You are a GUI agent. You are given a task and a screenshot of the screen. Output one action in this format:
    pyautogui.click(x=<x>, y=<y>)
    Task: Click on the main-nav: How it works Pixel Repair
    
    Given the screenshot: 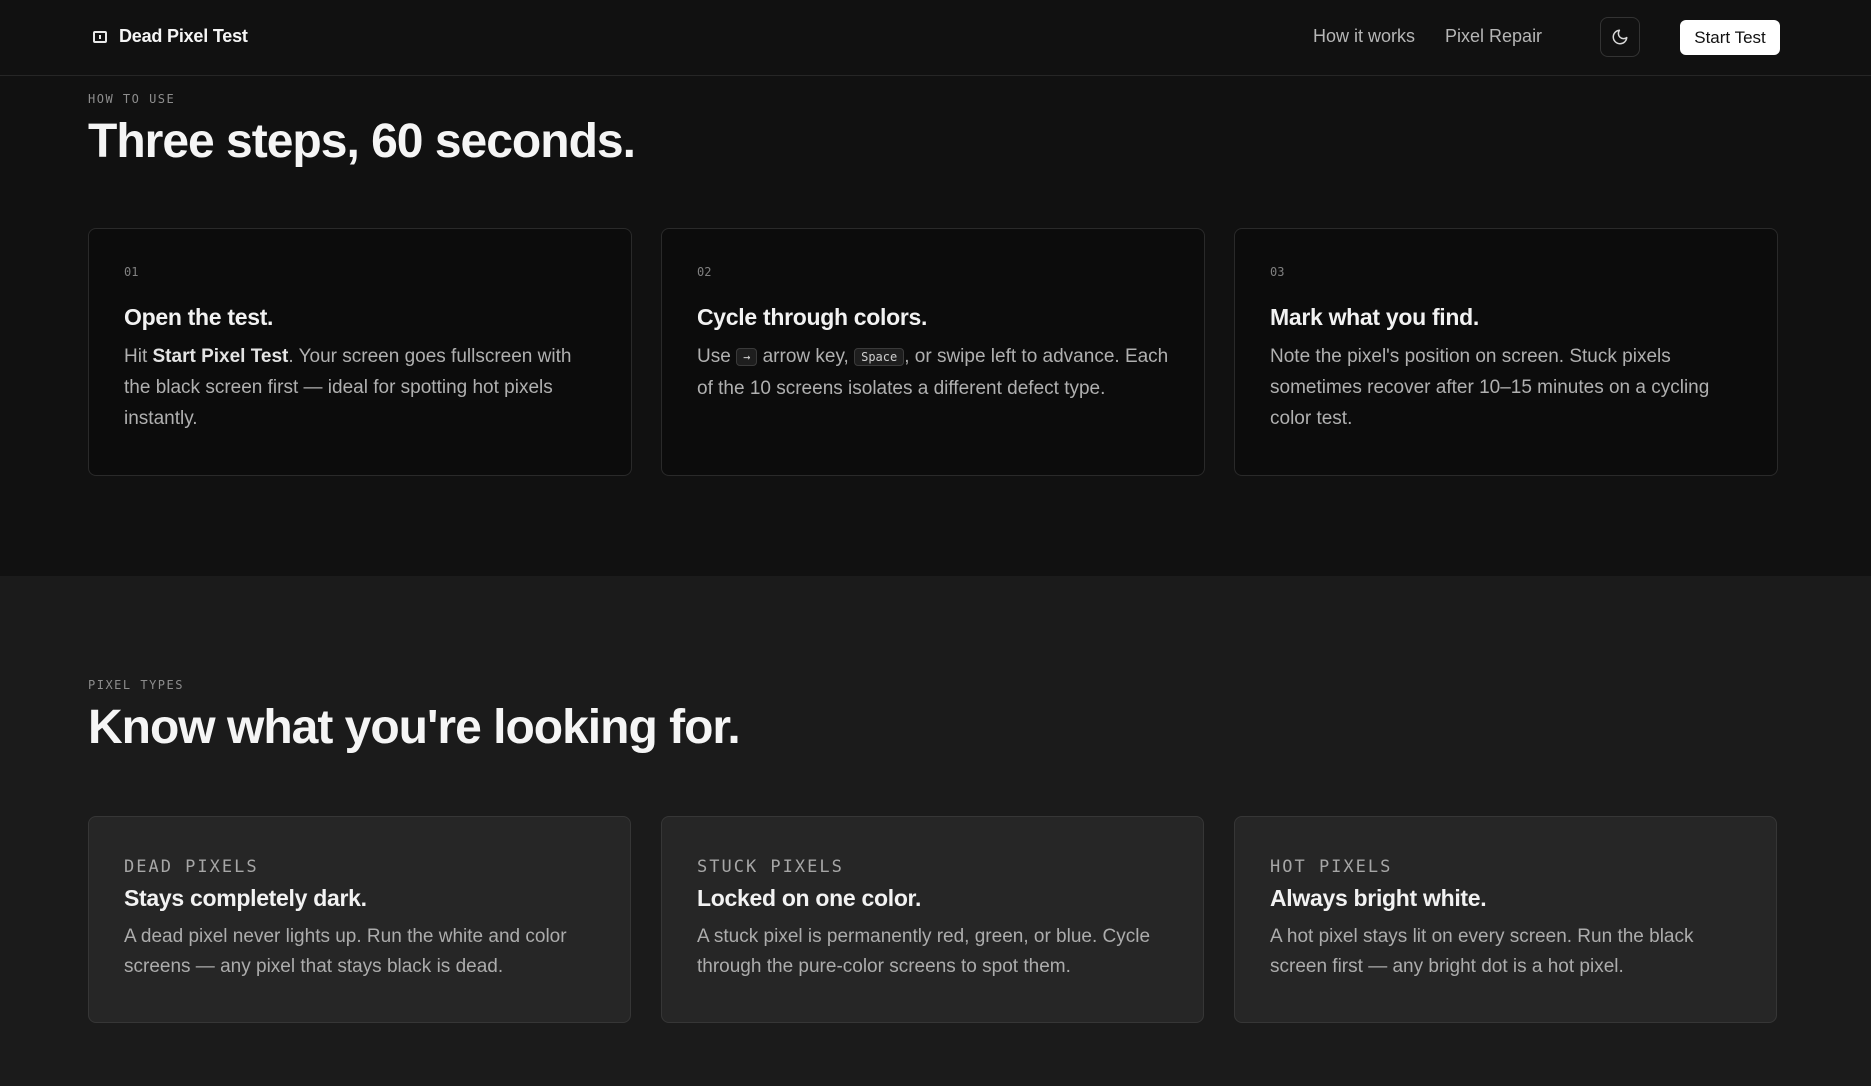 What is the action you would take?
    pyautogui.click(x=1427, y=36)
    